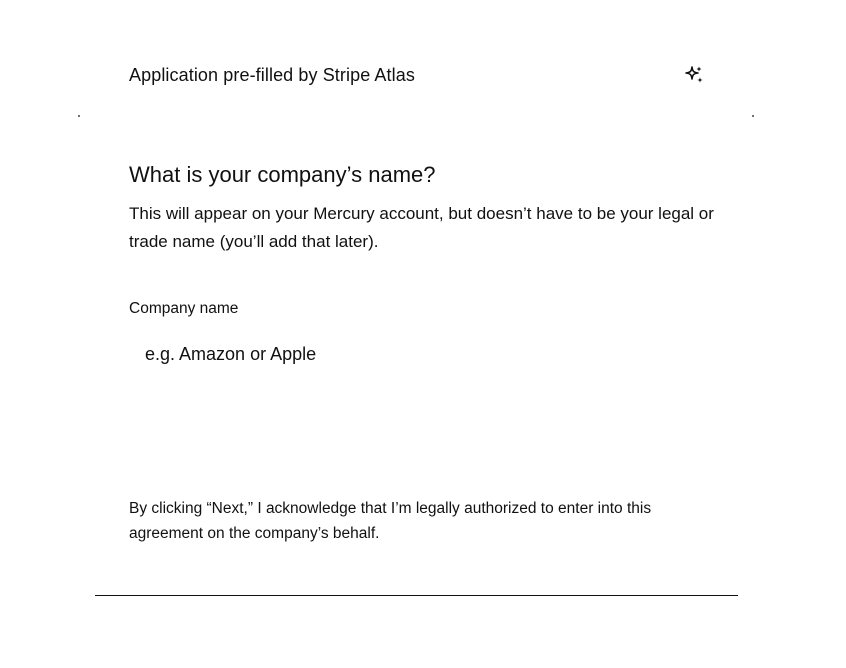  What do you see at coordinates (409, 354) in the screenshot?
I see `company-name-input` at bounding box center [409, 354].